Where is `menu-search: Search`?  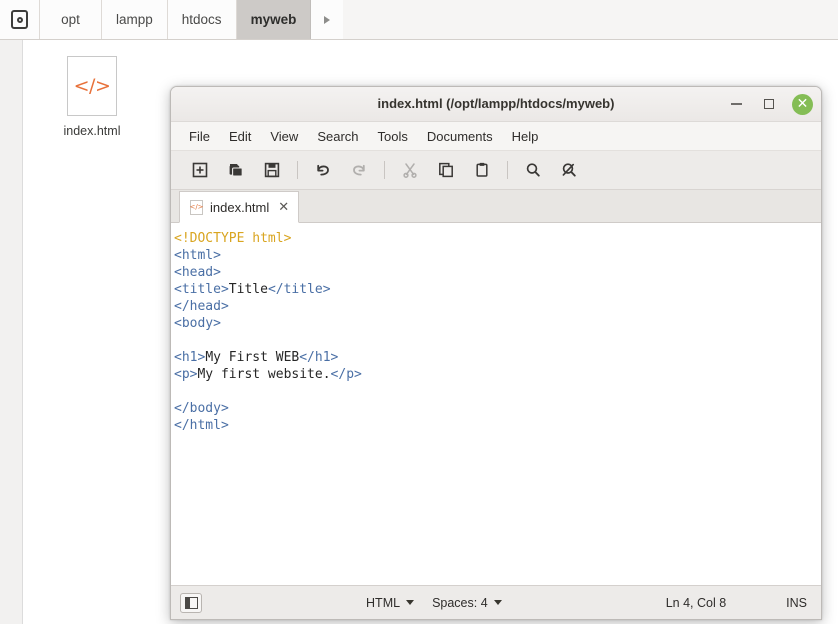
menu-search: Search is located at coordinates (337, 136).